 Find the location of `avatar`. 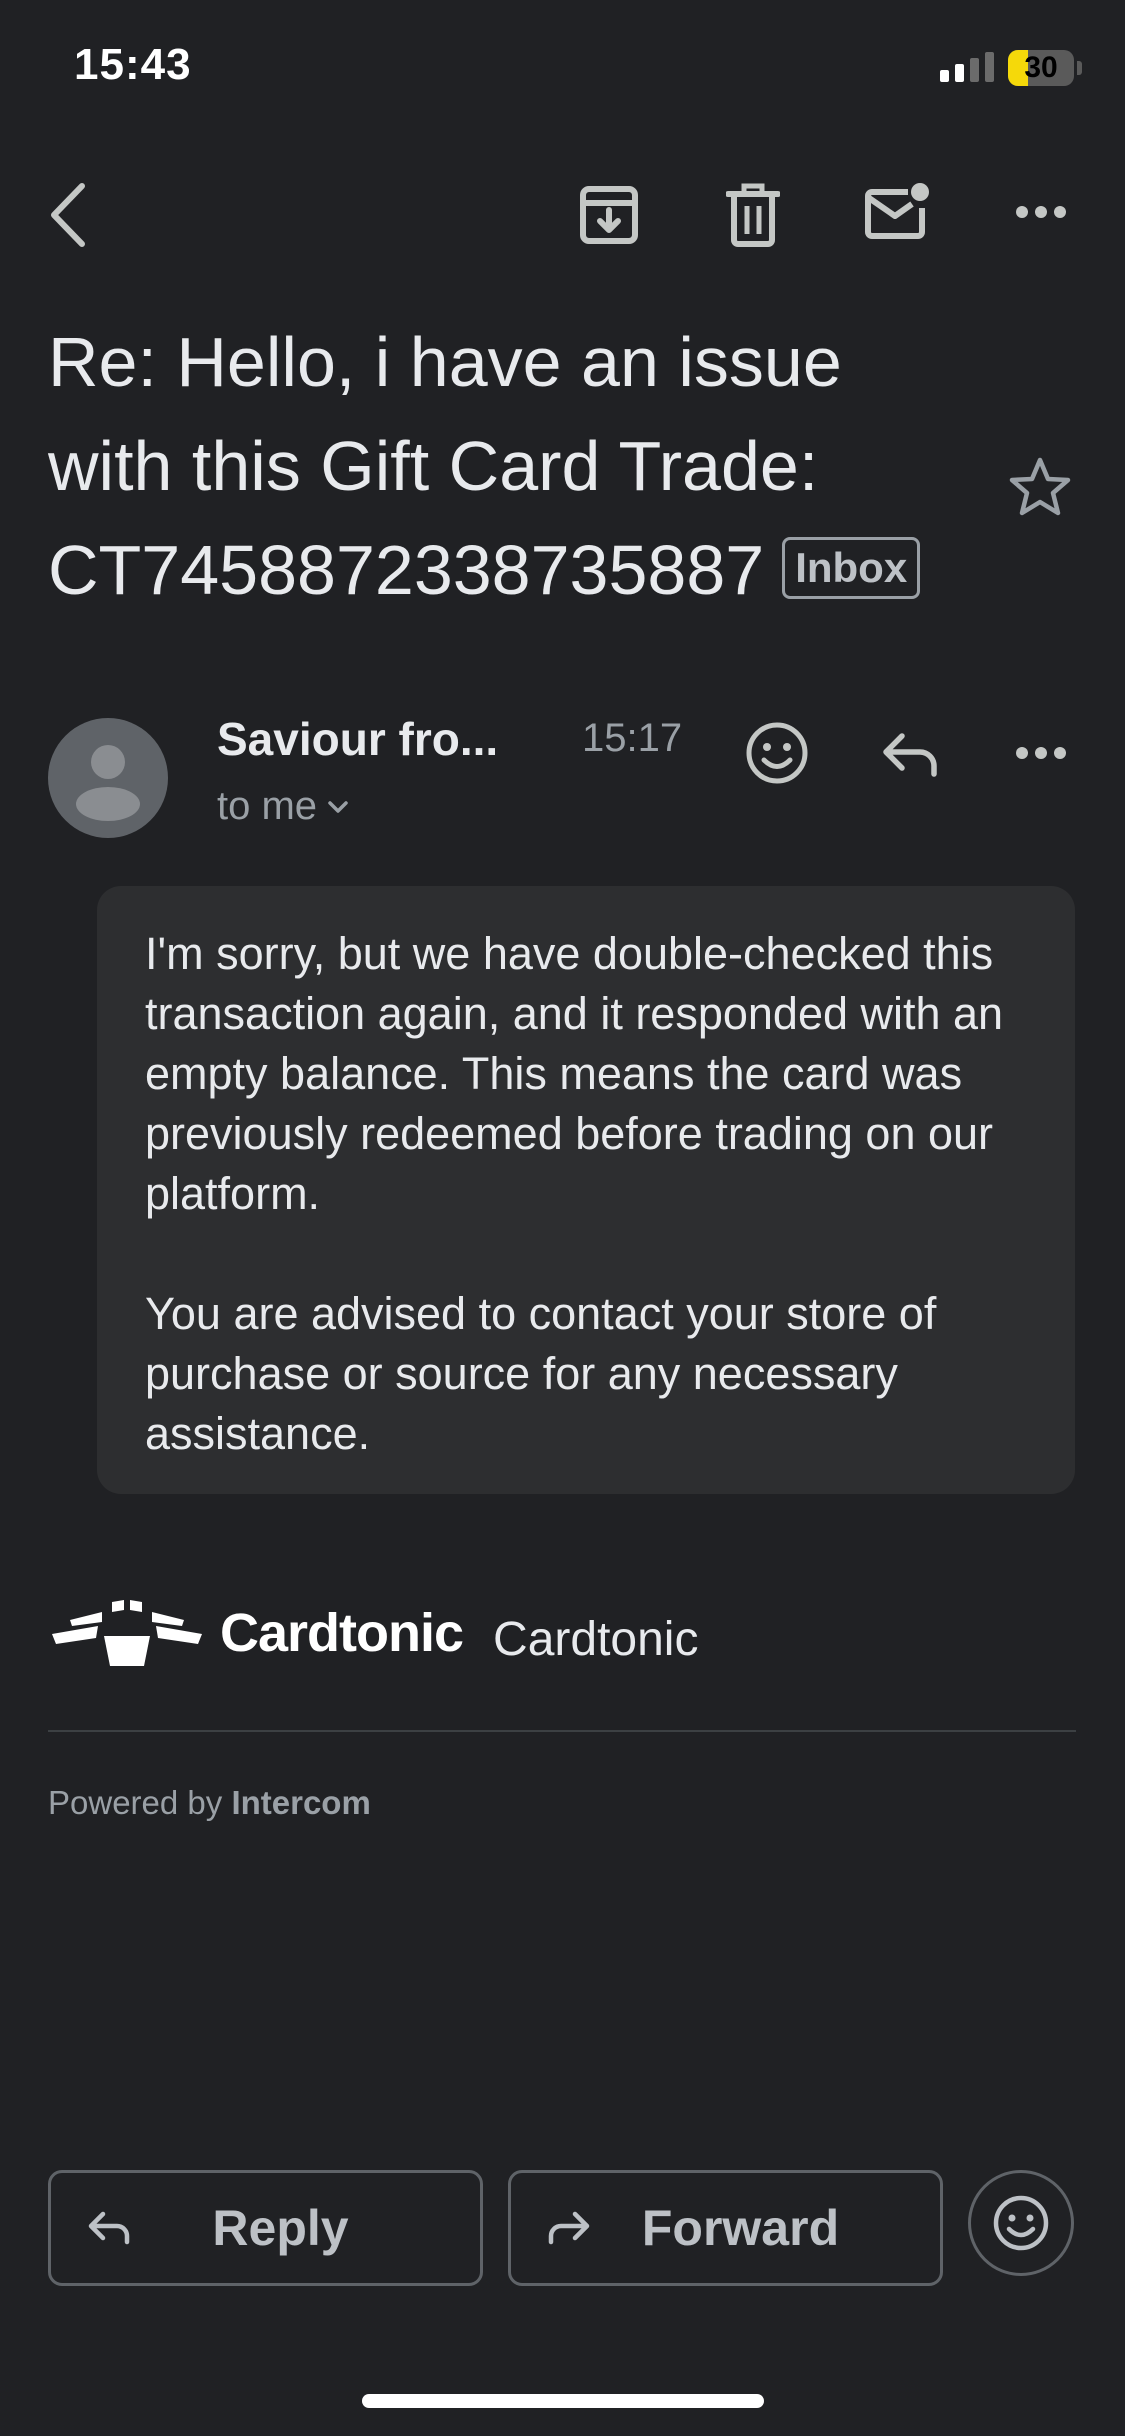

avatar is located at coordinates (108, 778).